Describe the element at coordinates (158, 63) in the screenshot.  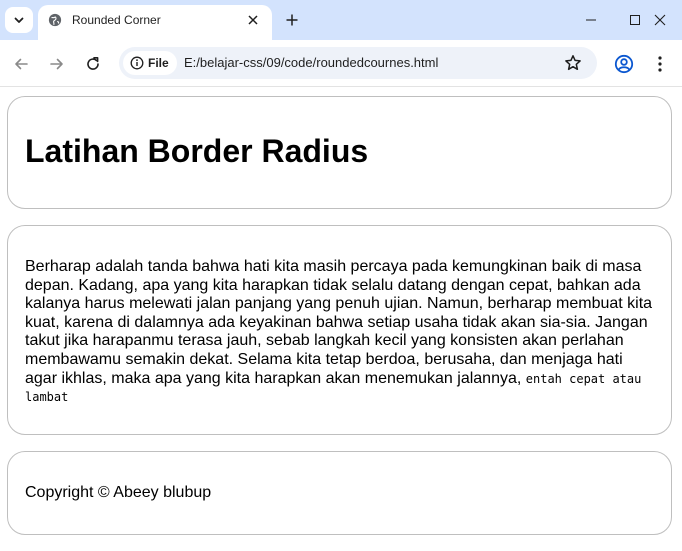
I see `site-chip-label: File` at that location.